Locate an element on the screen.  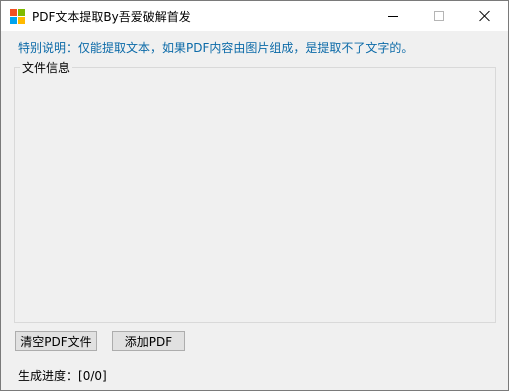
window-title: PDF文本提取By吾爱破解首发 is located at coordinates (111, 17).